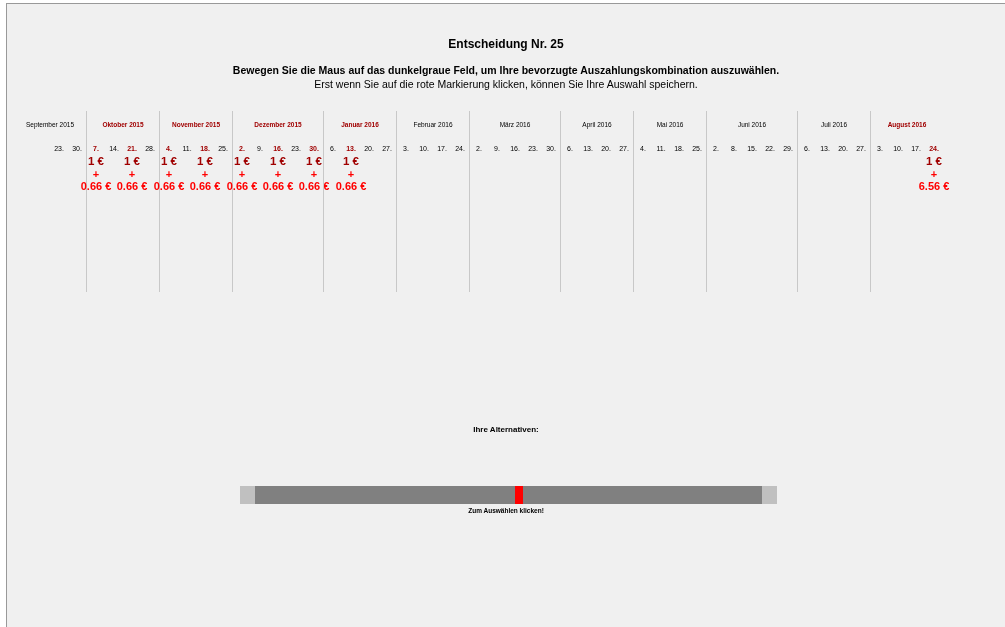 This screenshot has width=1005, height=627. Describe the element at coordinates (506, 429) in the screenshot. I see `alternatives-label: Ihre Alternativen:` at that location.